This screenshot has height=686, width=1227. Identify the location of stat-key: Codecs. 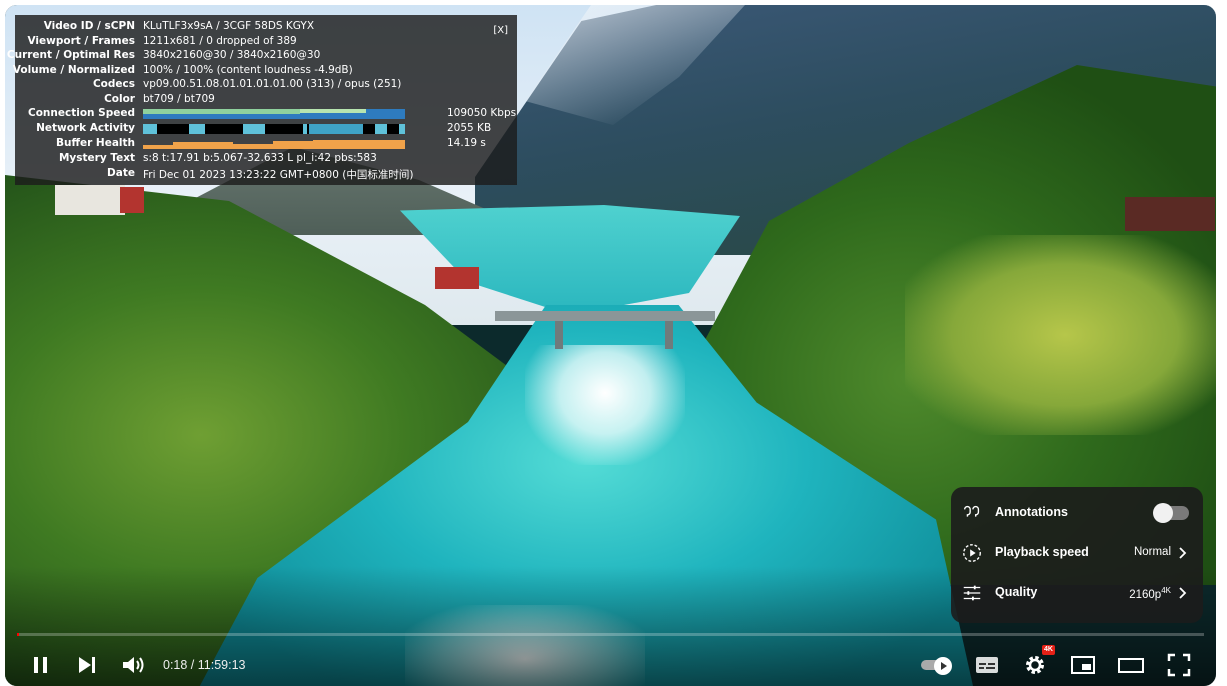
(113, 84).